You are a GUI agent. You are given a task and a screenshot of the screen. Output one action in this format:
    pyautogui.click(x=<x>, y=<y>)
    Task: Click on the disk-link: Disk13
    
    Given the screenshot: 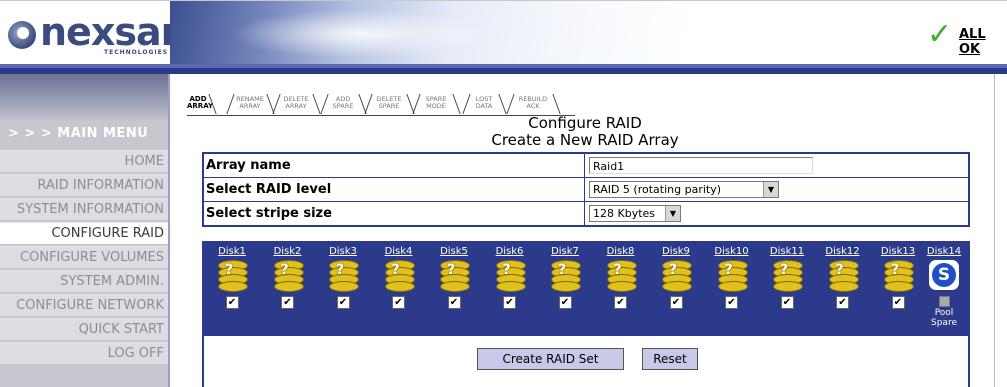 What is the action you would take?
    pyautogui.click(x=898, y=251)
    